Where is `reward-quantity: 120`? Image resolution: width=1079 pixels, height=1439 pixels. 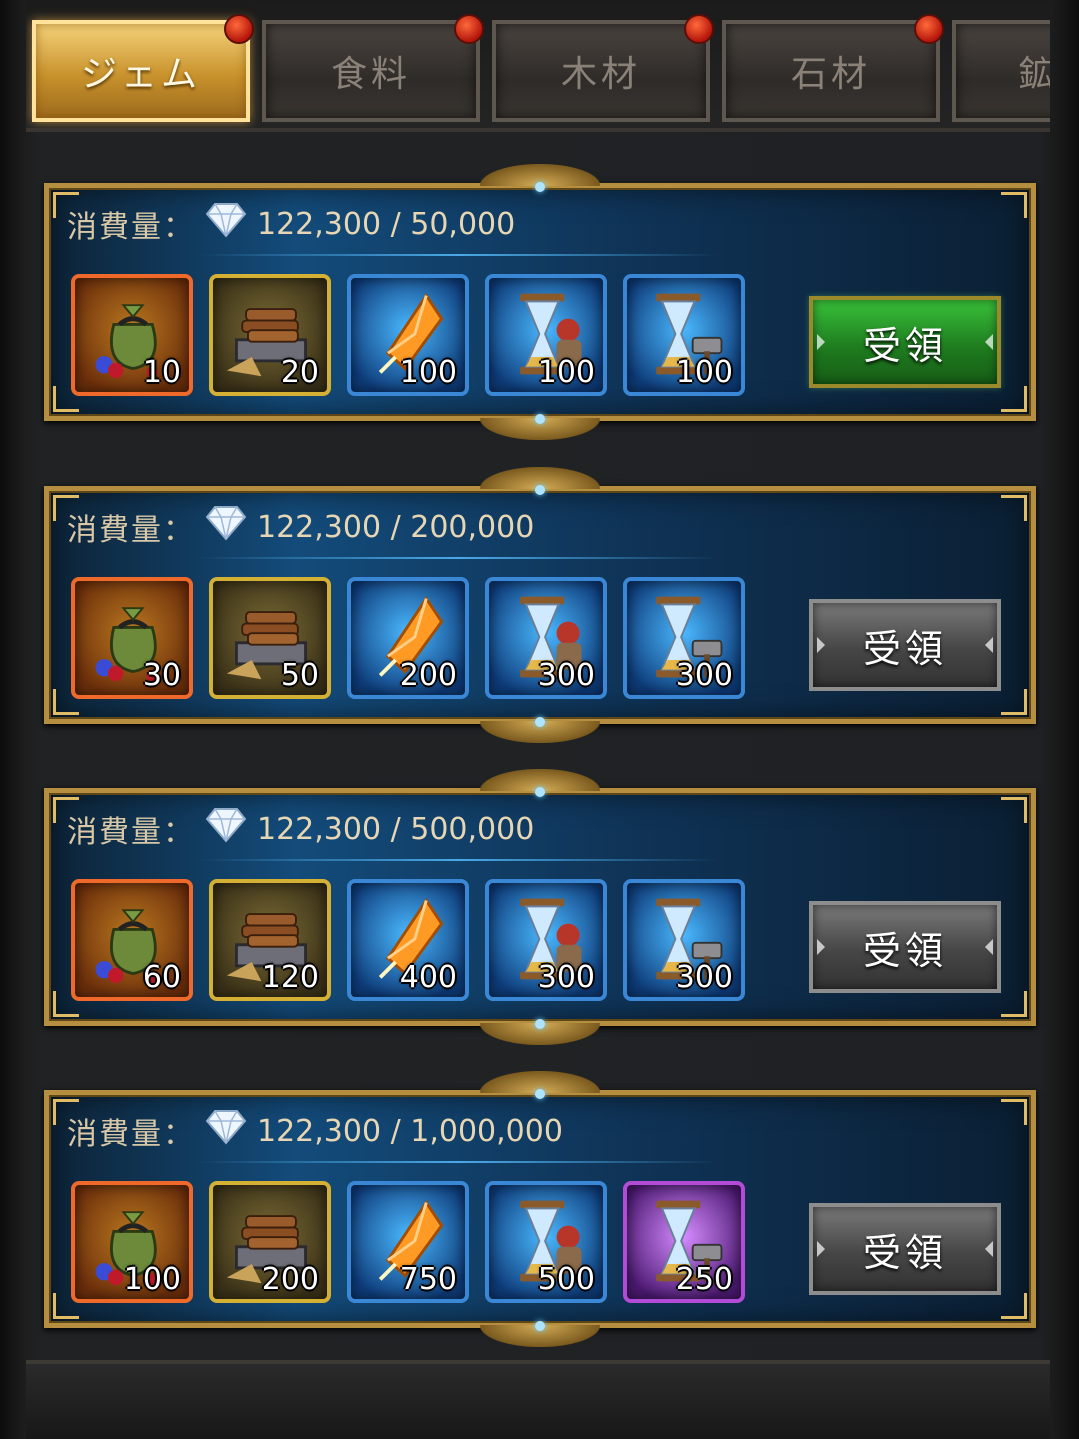
reward-quantity: 120 is located at coordinates (290, 977).